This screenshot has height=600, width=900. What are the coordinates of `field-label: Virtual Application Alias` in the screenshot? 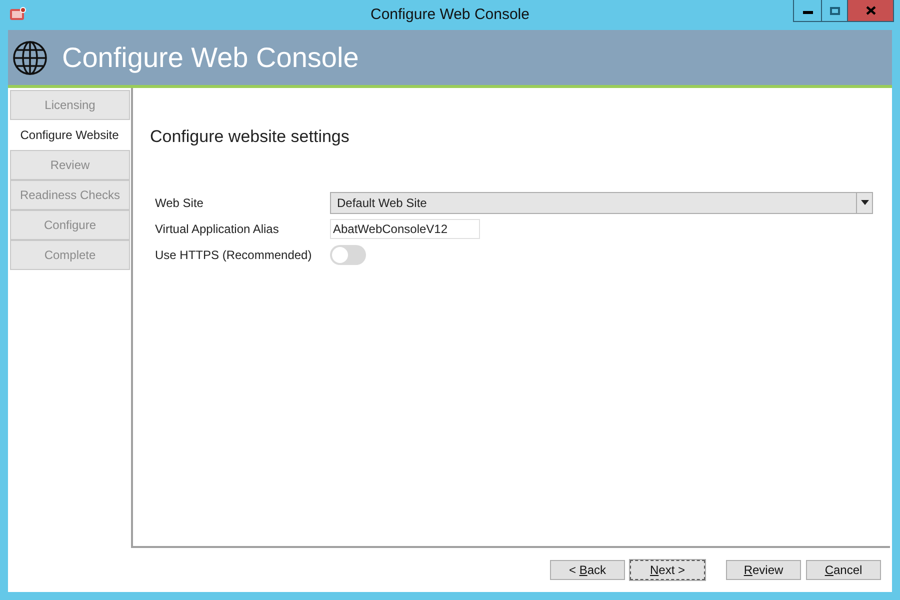 It's located at (217, 229).